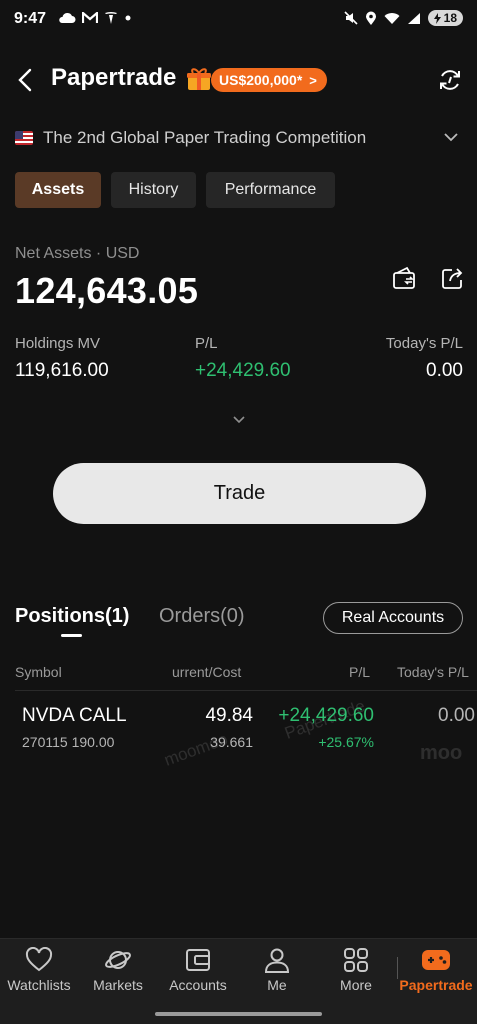  What do you see at coordinates (346, 742) in the screenshot?
I see `position-pl-percent: +25.67%` at bounding box center [346, 742].